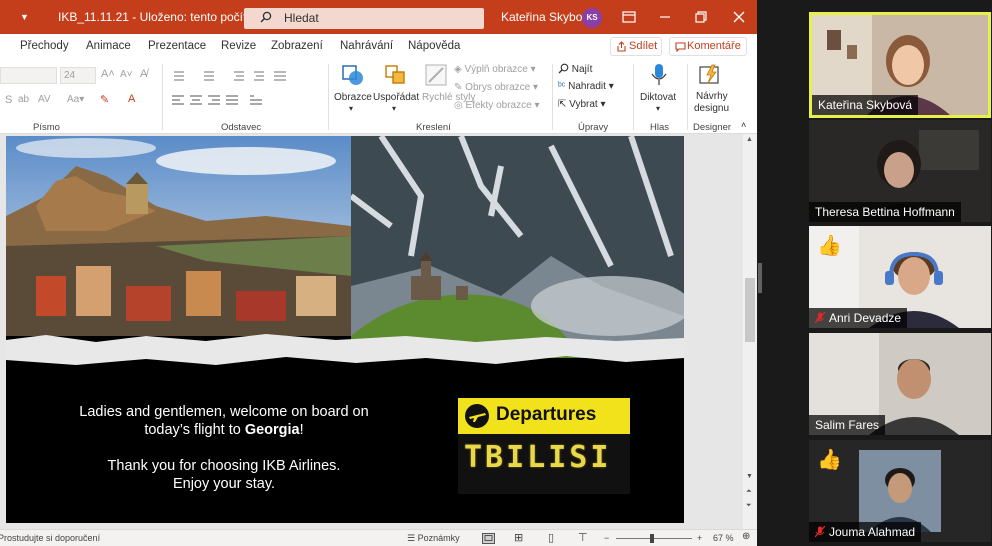 Image resolution: width=992 pixels, height=546 pixels. Describe the element at coordinates (749, 476) in the screenshot. I see `scroll-down-icon: ▼` at that location.